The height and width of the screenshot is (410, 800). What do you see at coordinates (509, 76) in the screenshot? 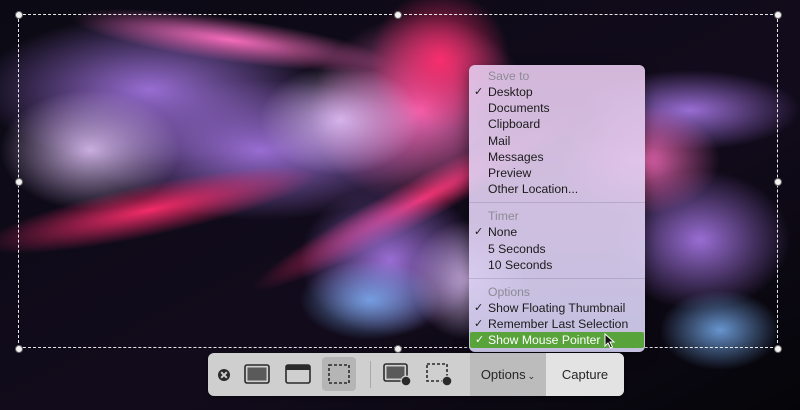
I see `menu-section-header-save-to: Save to` at bounding box center [509, 76].